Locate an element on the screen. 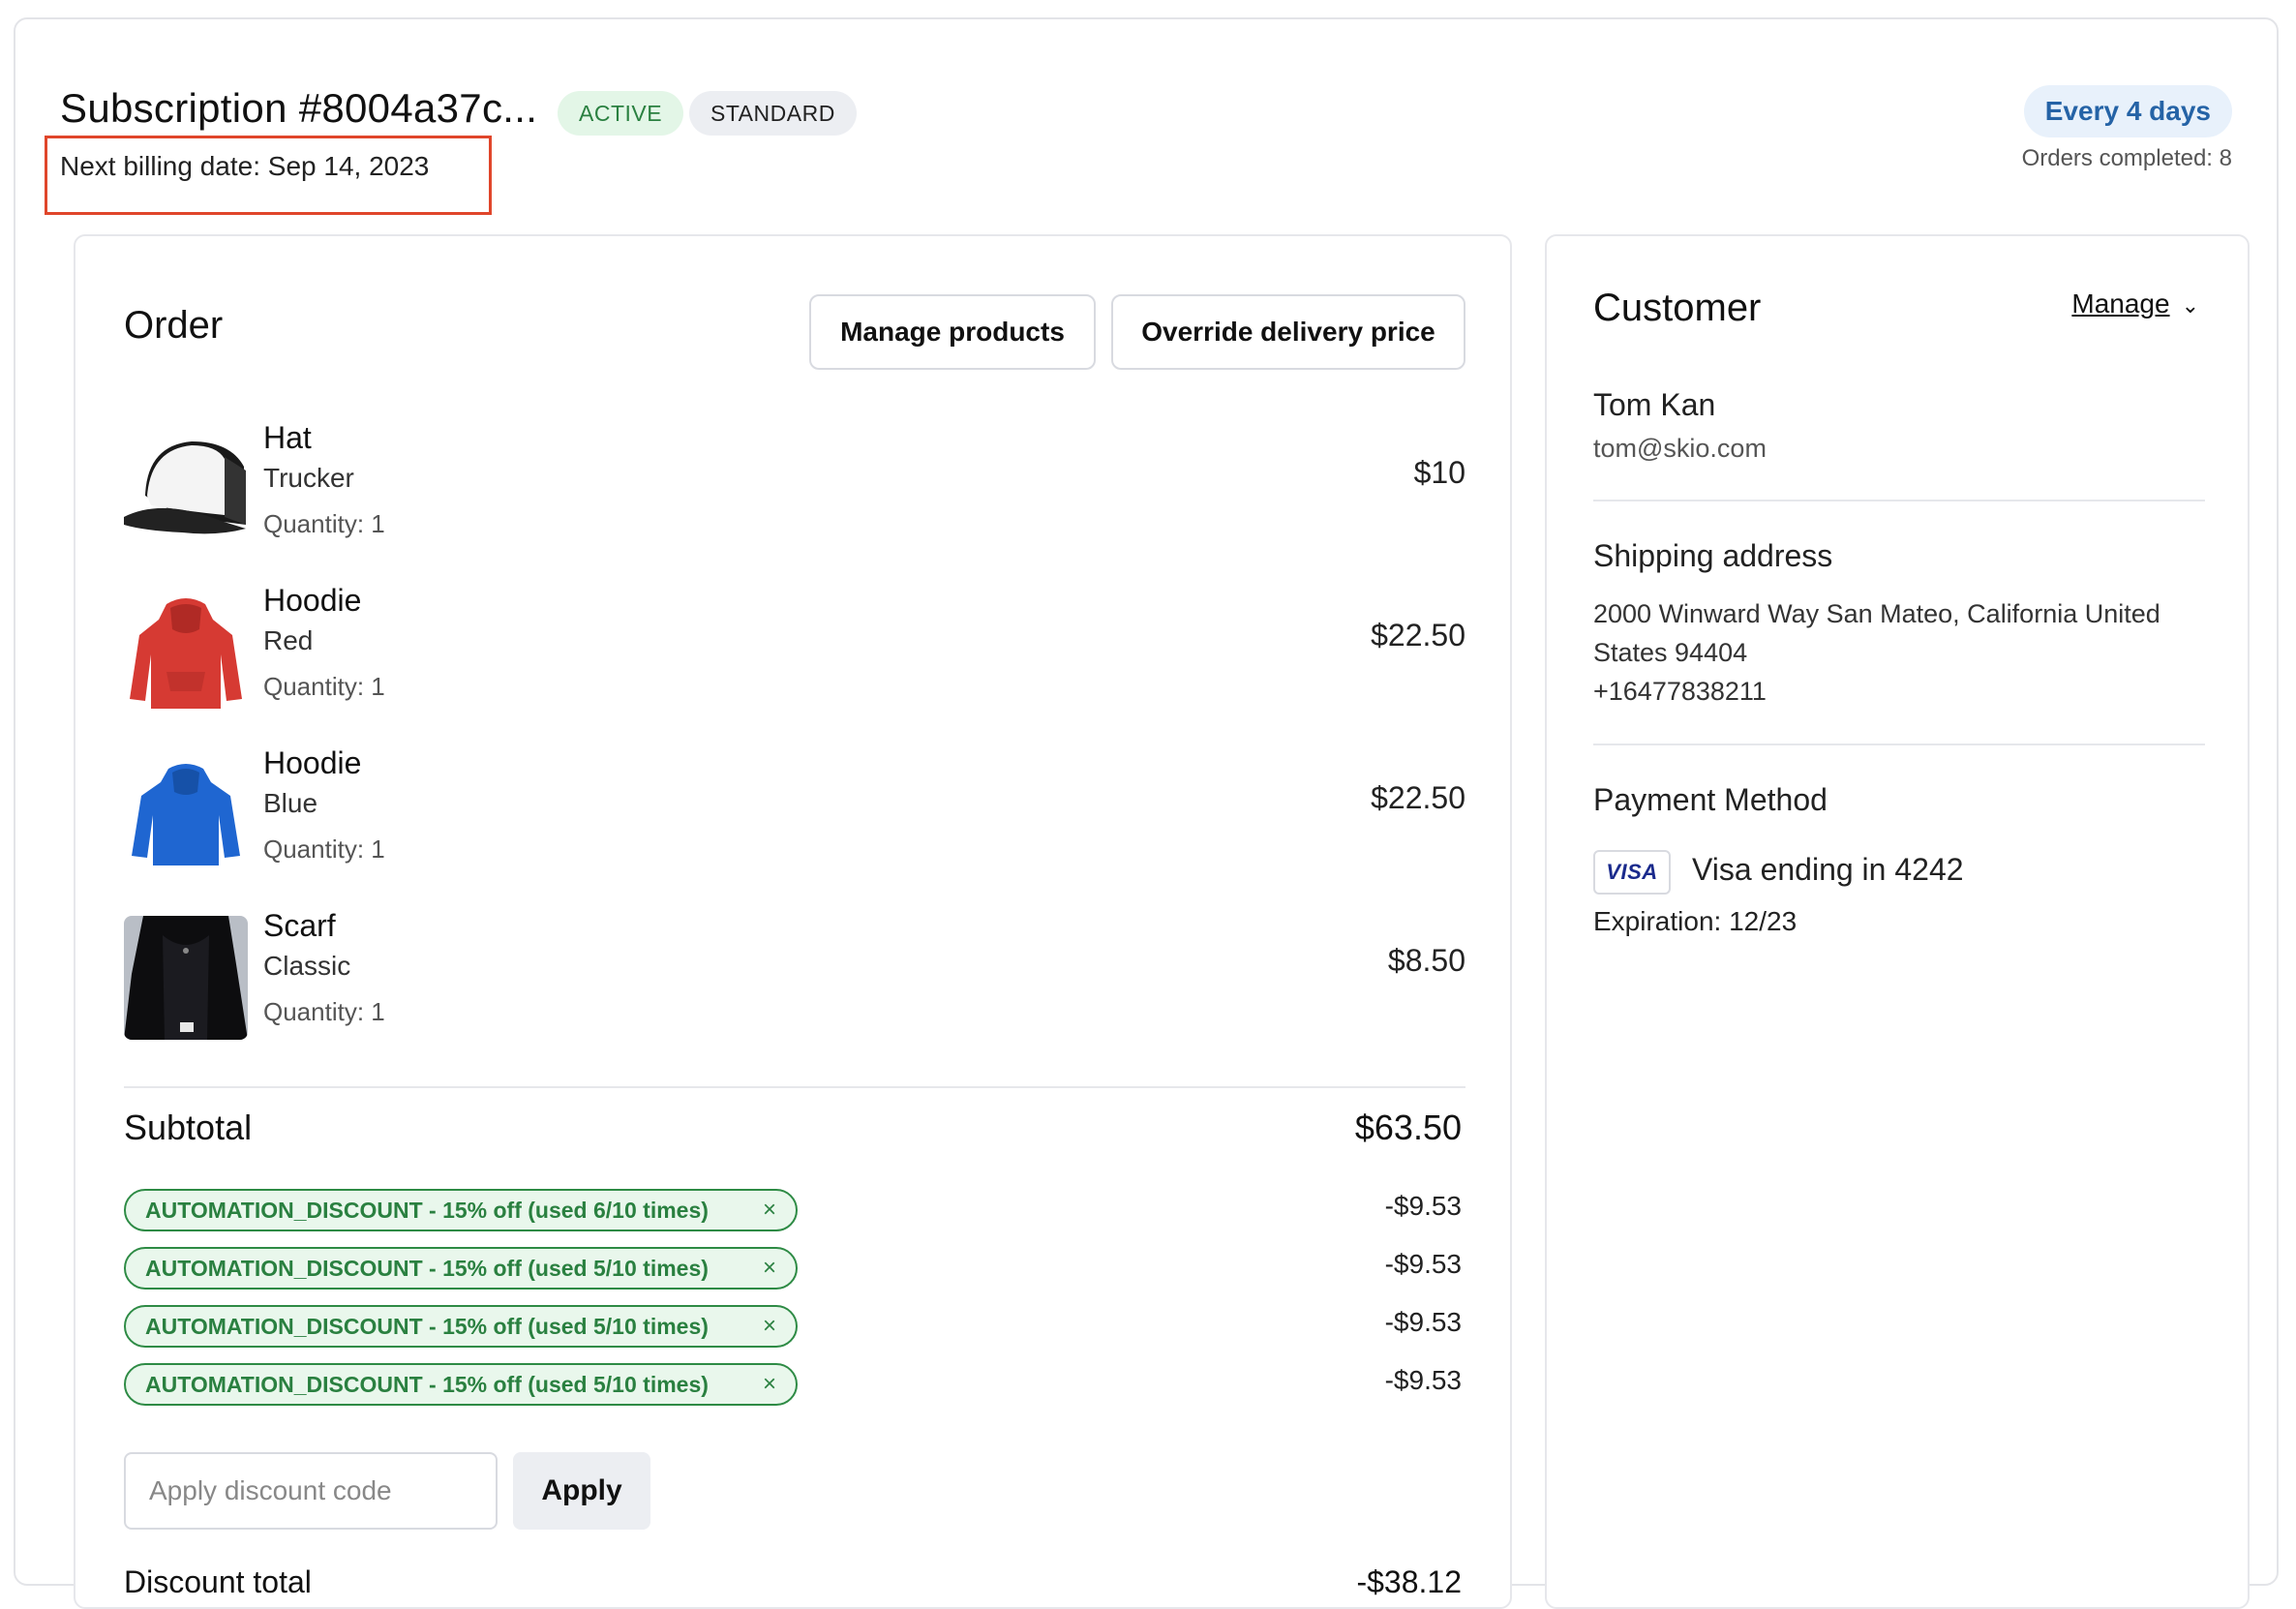  shipping-heading: Shipping address is located at coordinates (1713, 556).